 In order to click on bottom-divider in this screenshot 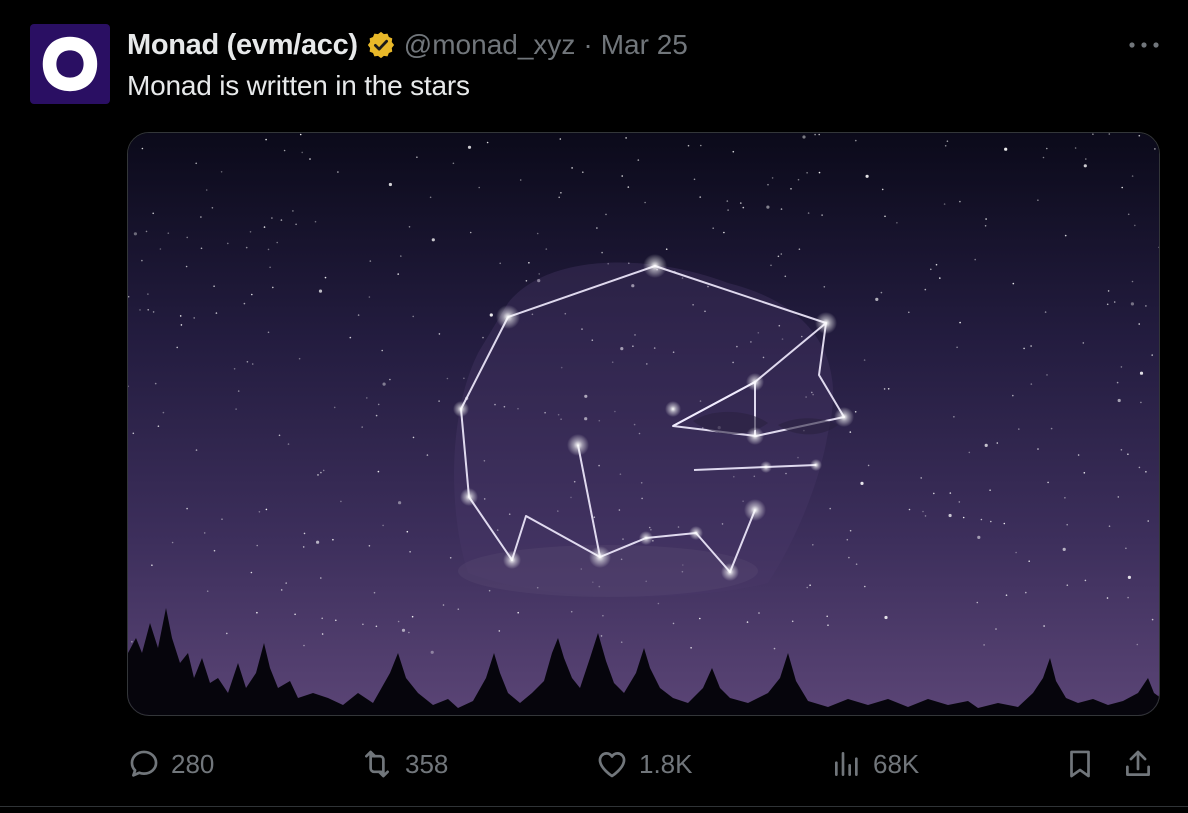, I will do `click(594, 806)`.